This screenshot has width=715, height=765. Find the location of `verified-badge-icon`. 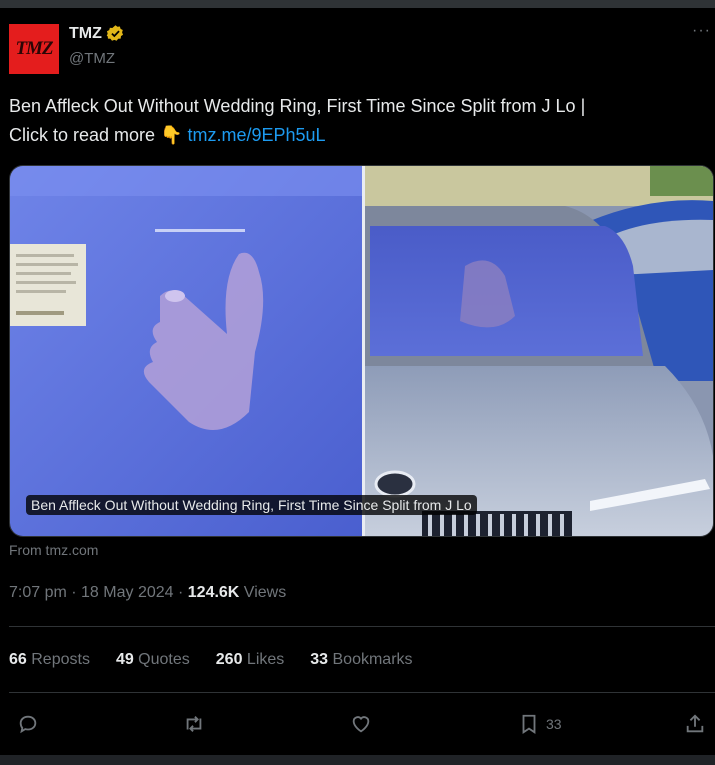

verified-badge-icon is located at coordinates (115, 33).